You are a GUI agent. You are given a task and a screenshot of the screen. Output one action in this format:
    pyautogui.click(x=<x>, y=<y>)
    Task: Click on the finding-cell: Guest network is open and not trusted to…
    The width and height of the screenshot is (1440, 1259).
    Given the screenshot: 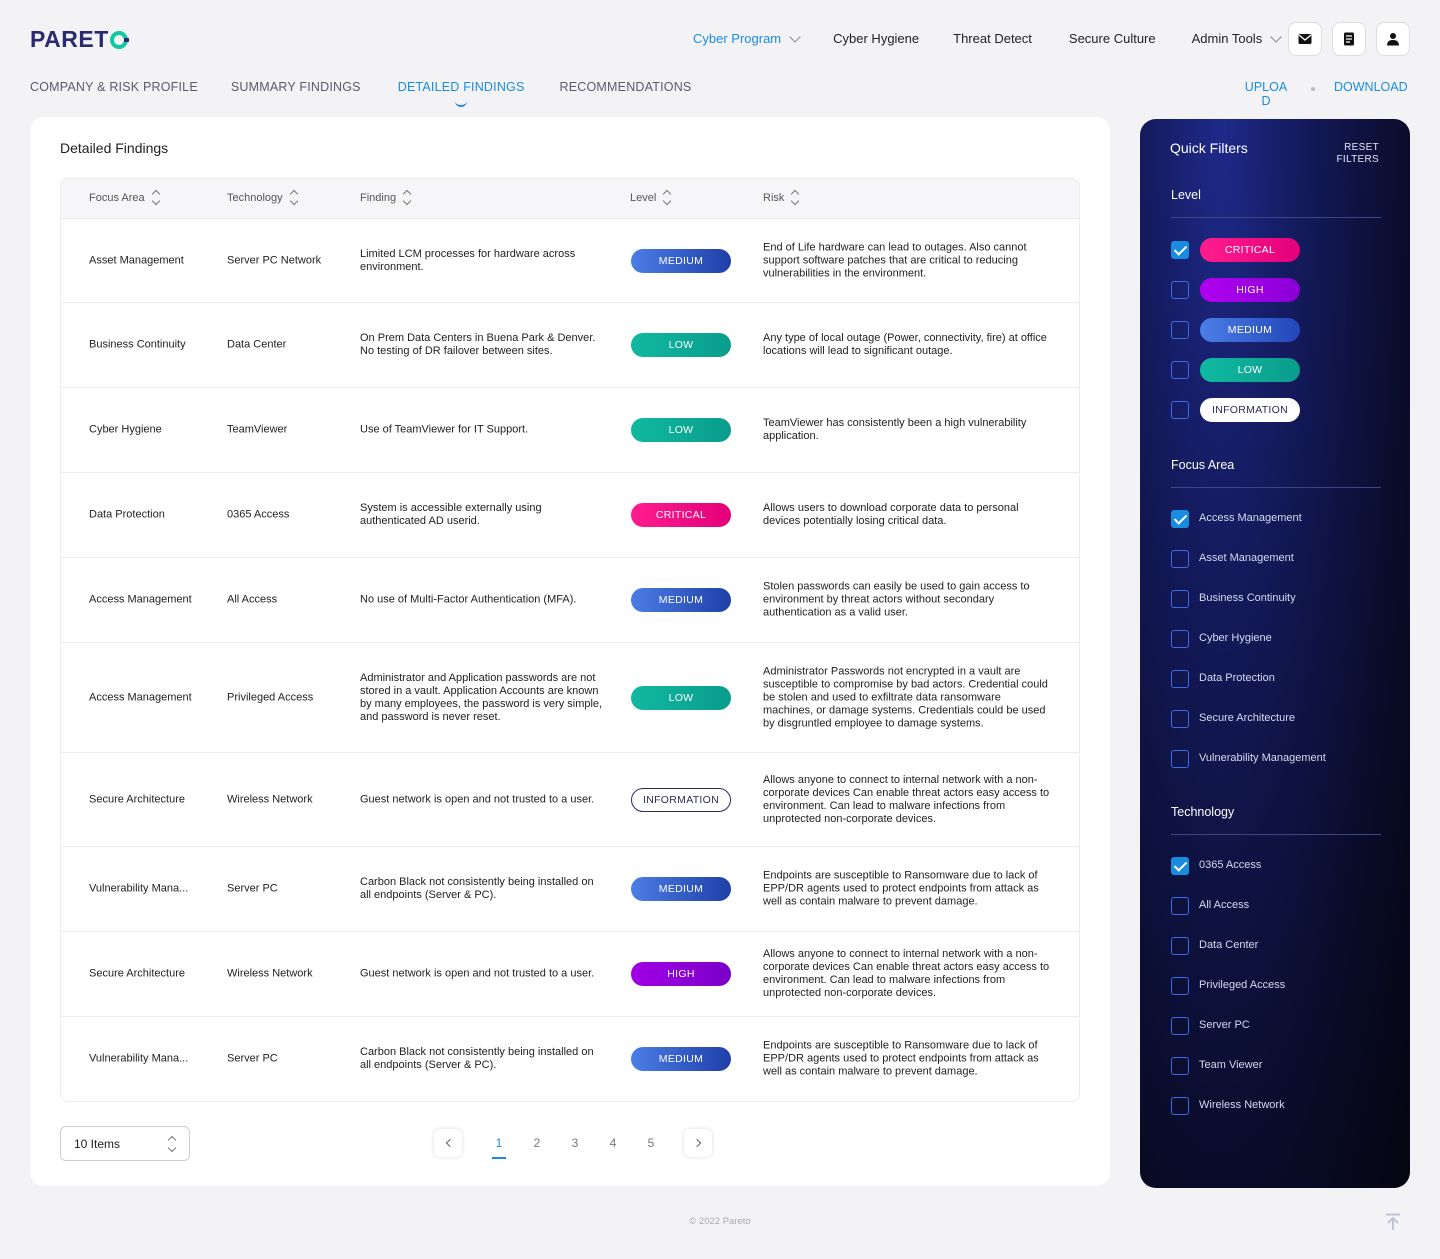 What is the action you would take?
    pyautogui.click(x=477, y=973)
    